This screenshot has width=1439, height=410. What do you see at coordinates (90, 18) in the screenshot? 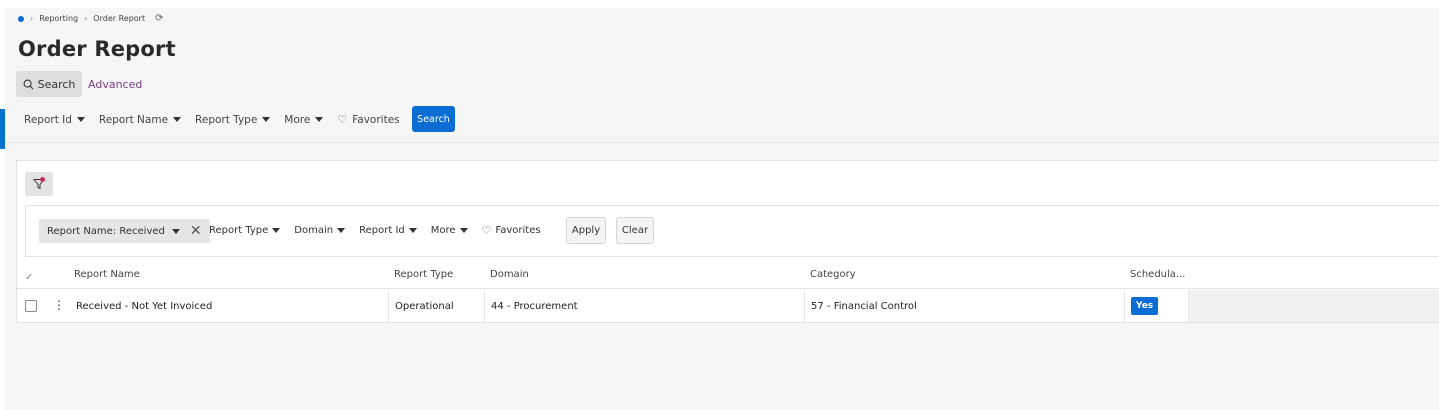
I see `breadcrumb: › Reporting › Order Report ⟳` at bounding box center [90, 18].